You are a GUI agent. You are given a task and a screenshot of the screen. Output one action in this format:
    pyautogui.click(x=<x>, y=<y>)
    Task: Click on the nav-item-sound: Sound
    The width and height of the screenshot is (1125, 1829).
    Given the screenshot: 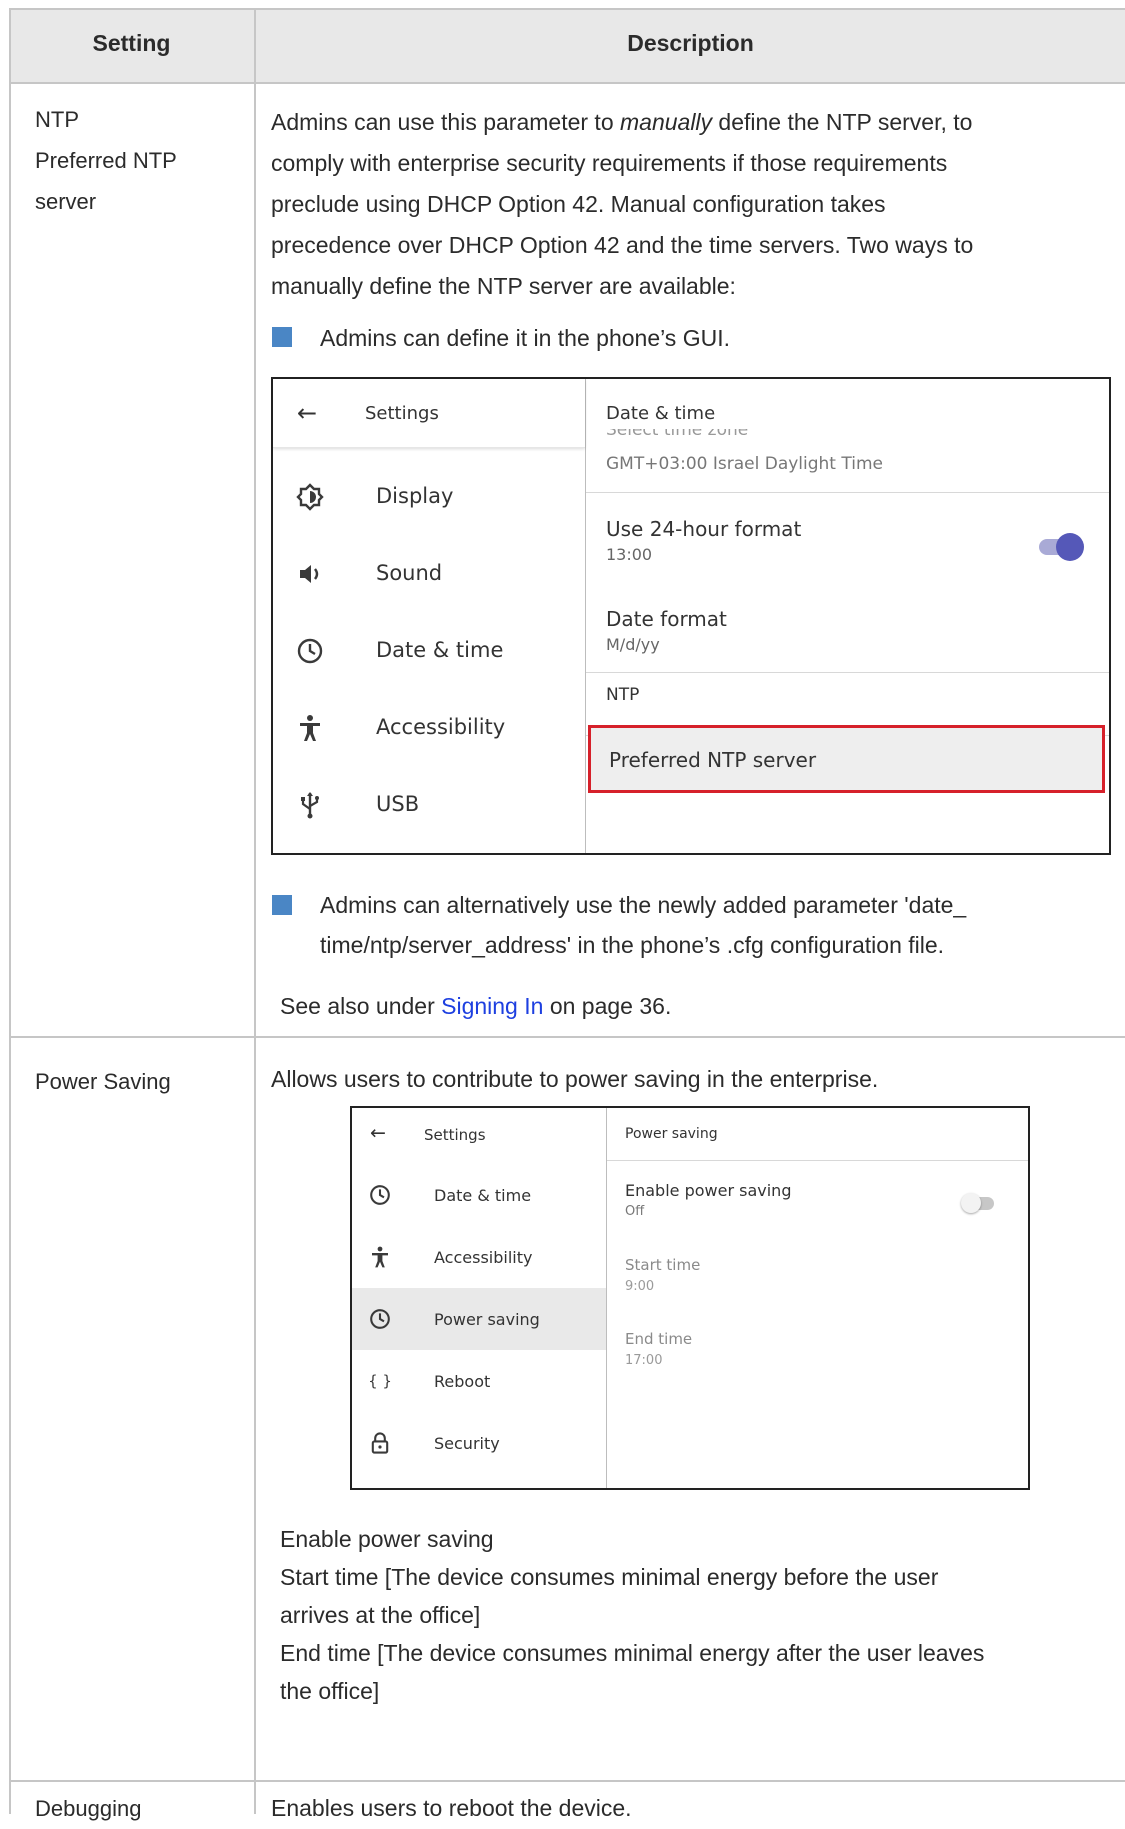 What is the action you would take?
    pyautogui.click(x=429, y=575)
    